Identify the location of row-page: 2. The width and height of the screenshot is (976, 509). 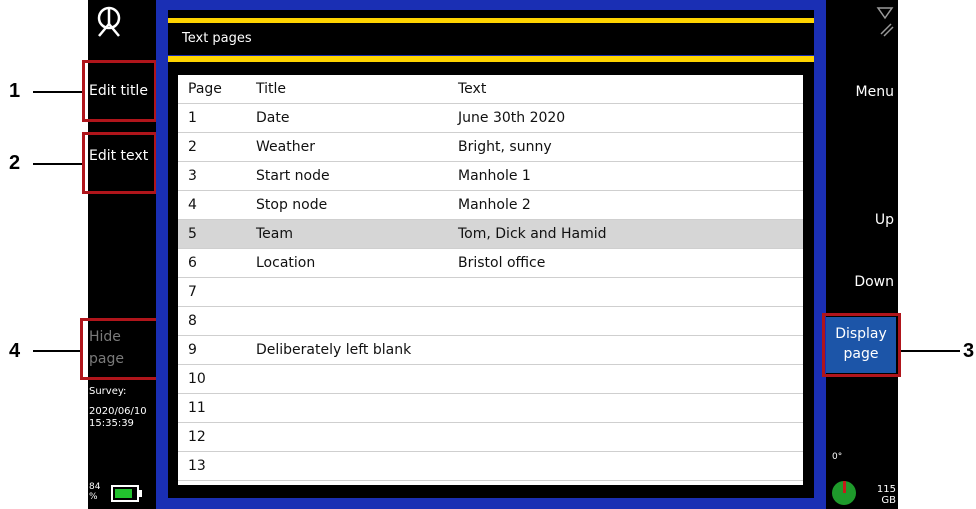
(192, 147).